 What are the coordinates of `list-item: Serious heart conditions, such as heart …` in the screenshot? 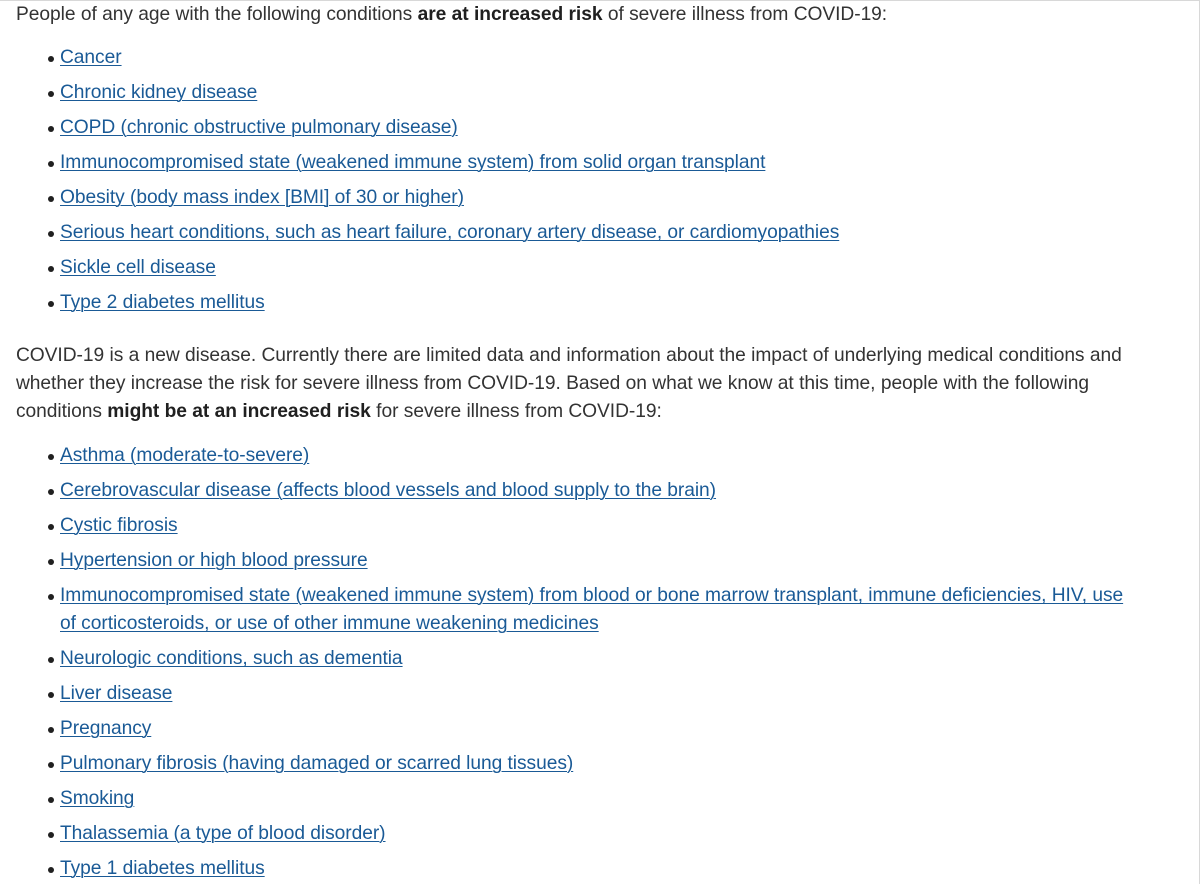 It's located at (565, 233).